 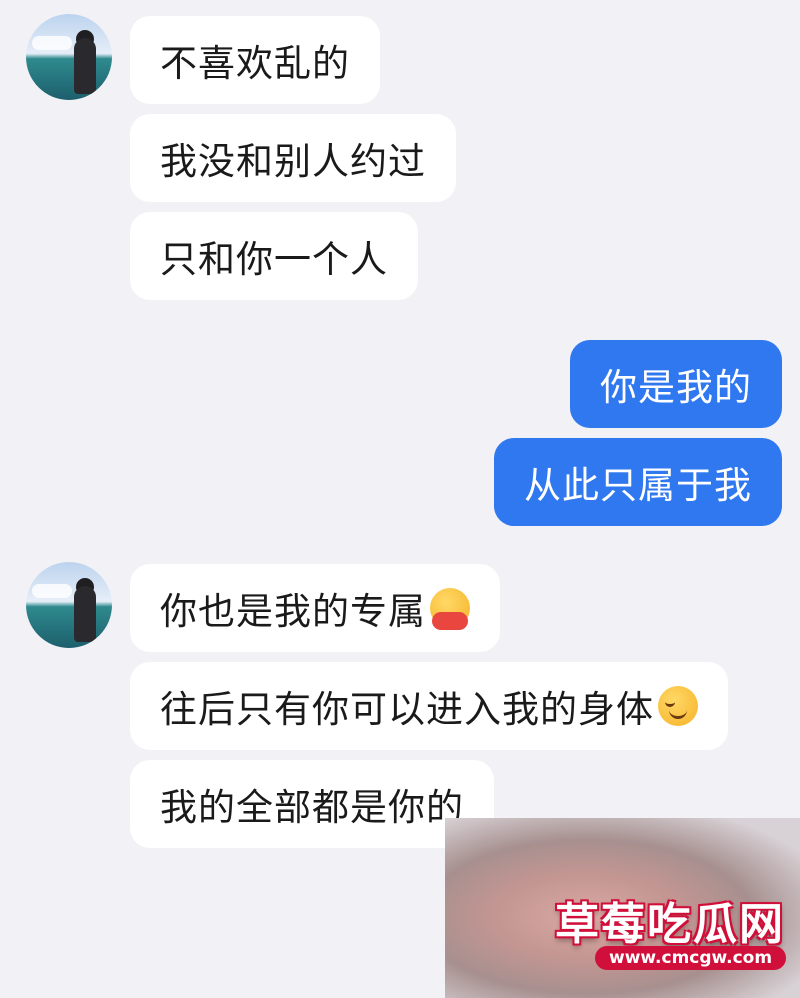 I want to click on watermark-title: 草莓吃瓜网, so click(x=670, y=924).